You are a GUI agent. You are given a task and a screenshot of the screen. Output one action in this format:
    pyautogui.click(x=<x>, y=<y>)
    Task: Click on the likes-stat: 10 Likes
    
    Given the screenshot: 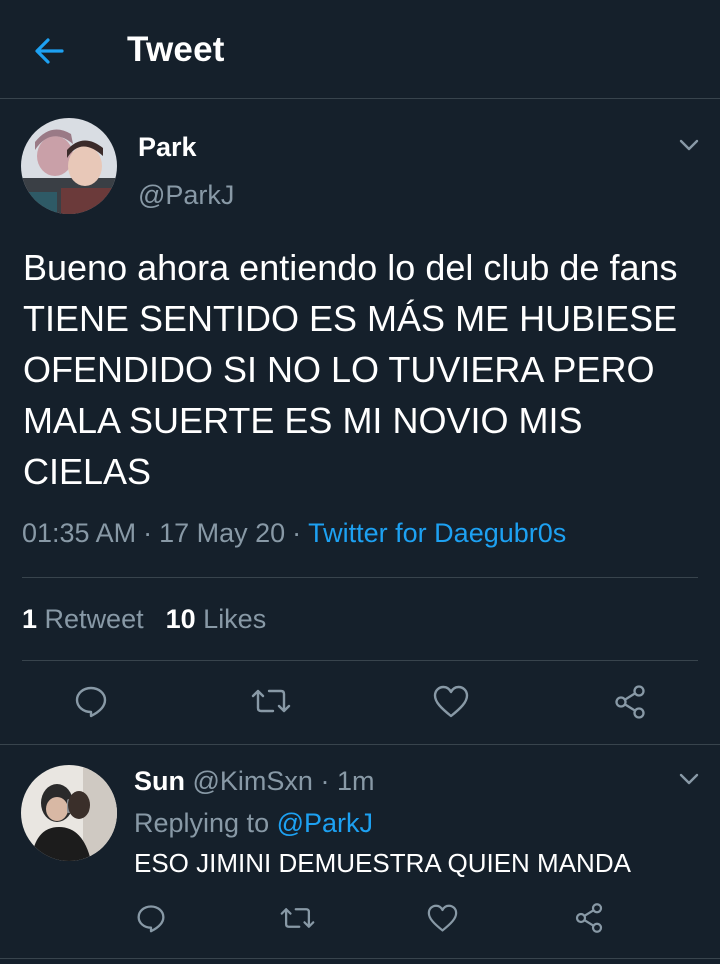 What is the action you would take?
    pyautogui.click(x=216, y=619)
    